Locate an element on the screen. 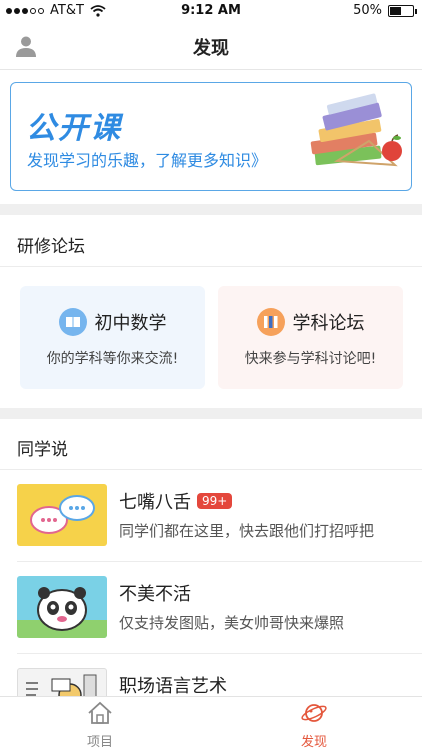 The height and width of the screenshot is (750, 422). list-item-title-text: 七嘴八舌 is located at coordinates (155, 502).